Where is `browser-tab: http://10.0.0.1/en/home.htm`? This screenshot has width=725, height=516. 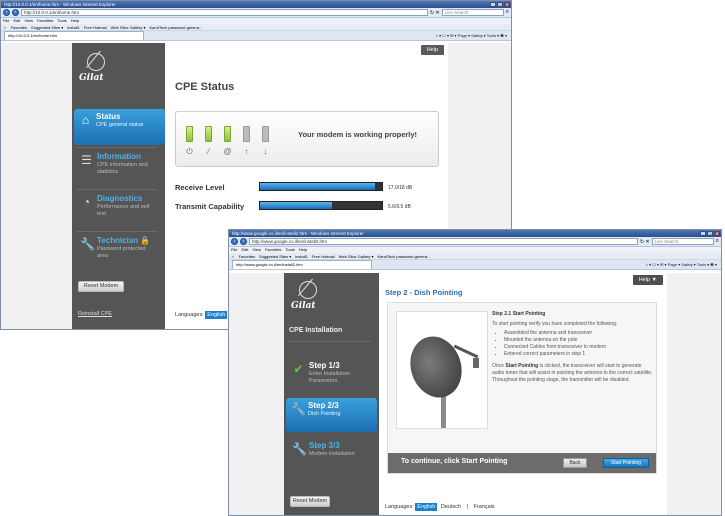
browser-tab: http://10.0.0.1/en/home.htm is located at coordinates (74, 35).